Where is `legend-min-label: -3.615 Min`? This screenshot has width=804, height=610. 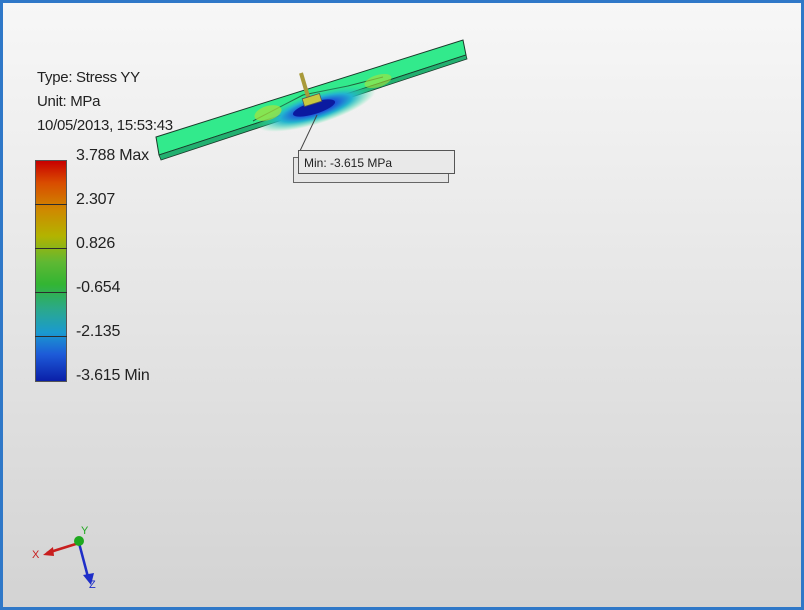 legend-min-label: -3.615 Min is located at coordinates (113, 375).